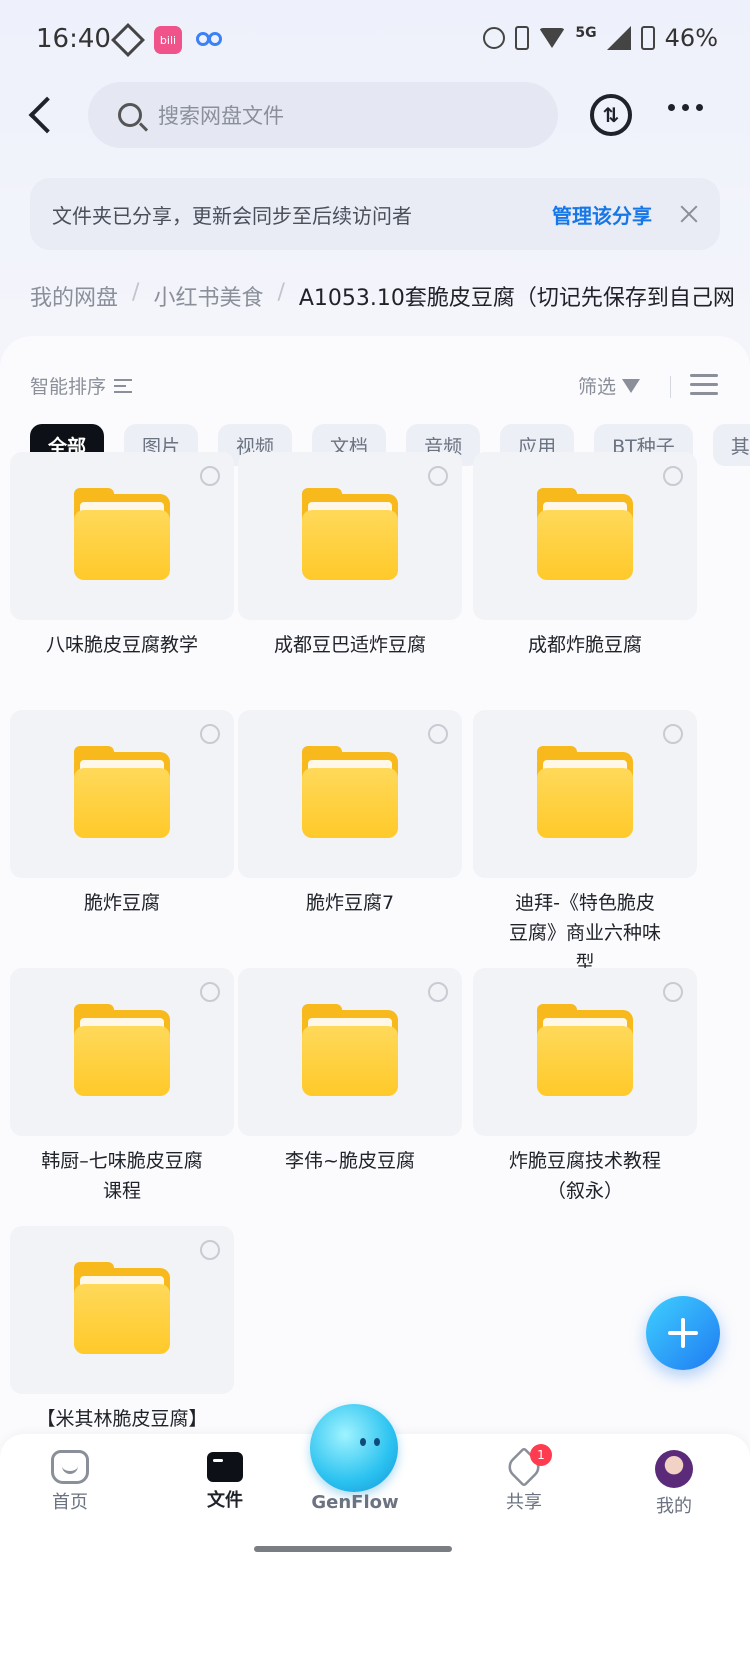  I want to click on nav-share: 1 共享, so click(524, 1479).